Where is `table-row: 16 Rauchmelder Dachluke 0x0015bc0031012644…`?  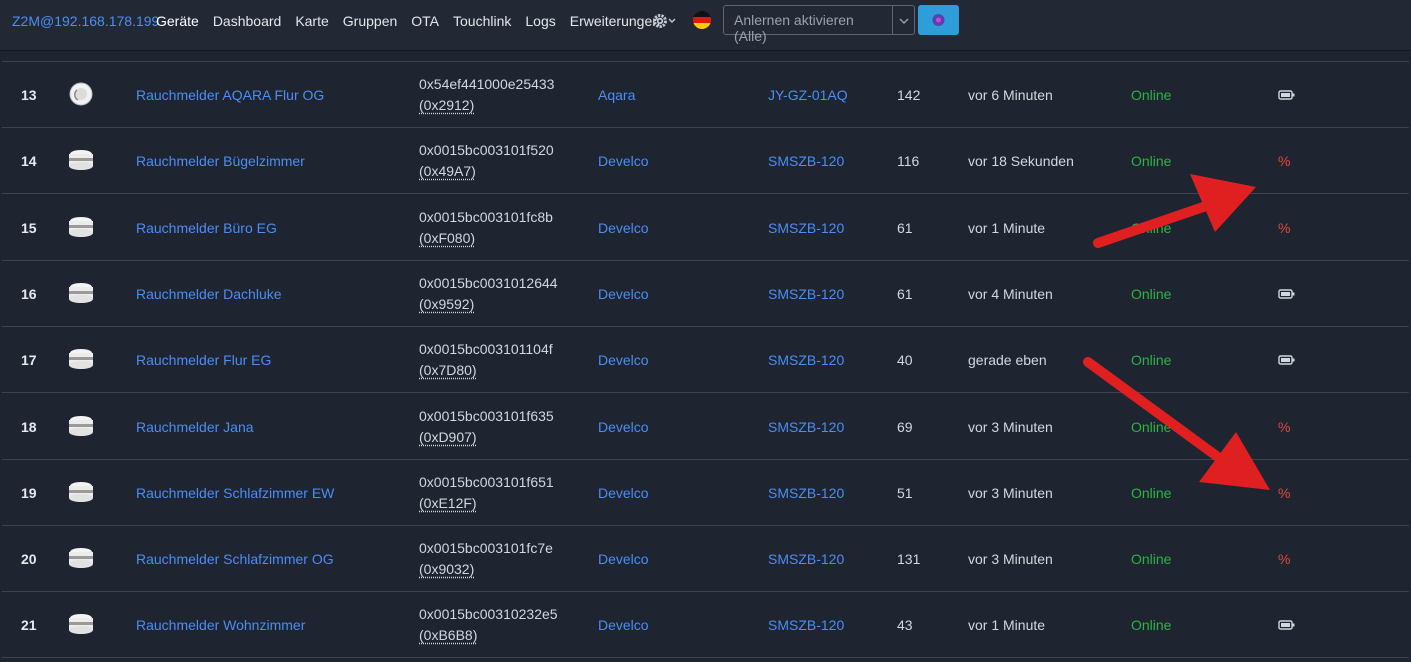 table-row: 16 Rauchmelder Dachluke 0x0015bc0031012644… is located at coordinates (705, 294).